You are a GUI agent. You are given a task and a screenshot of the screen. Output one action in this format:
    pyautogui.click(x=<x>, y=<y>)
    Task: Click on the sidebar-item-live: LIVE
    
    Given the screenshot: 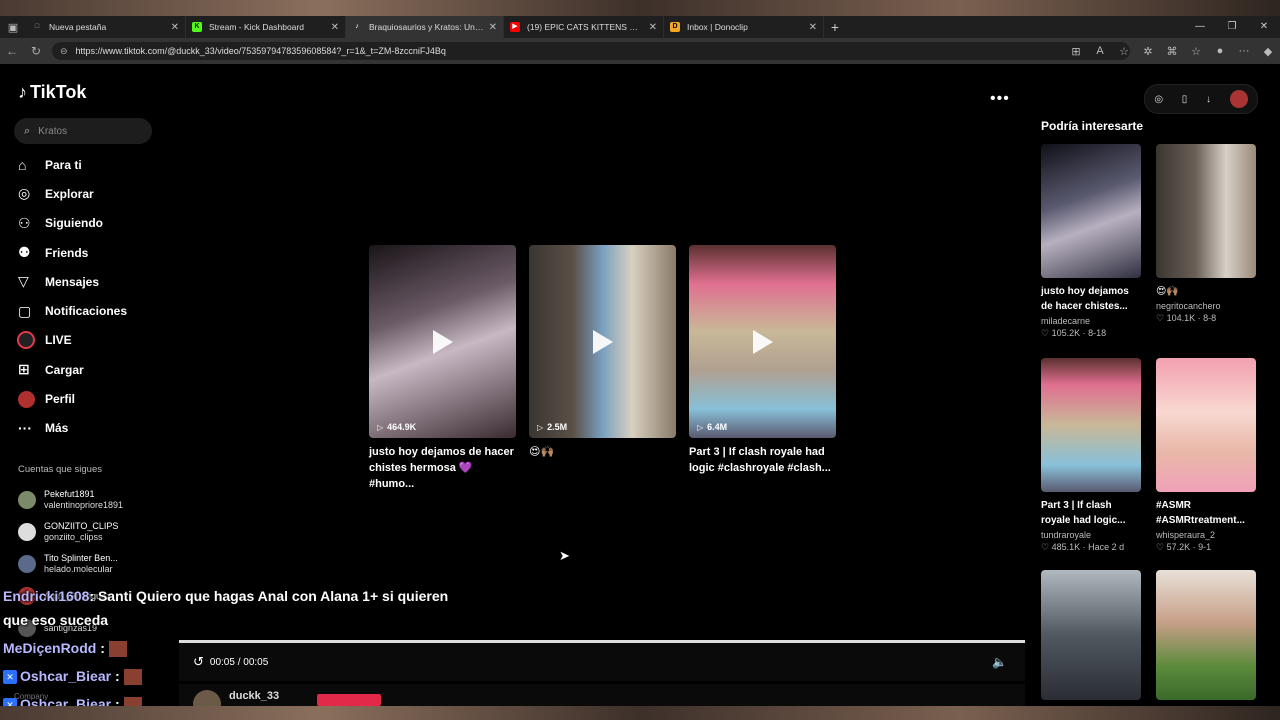 What is the action you would take?
    pyautogui.click(x=94, y=340)
    